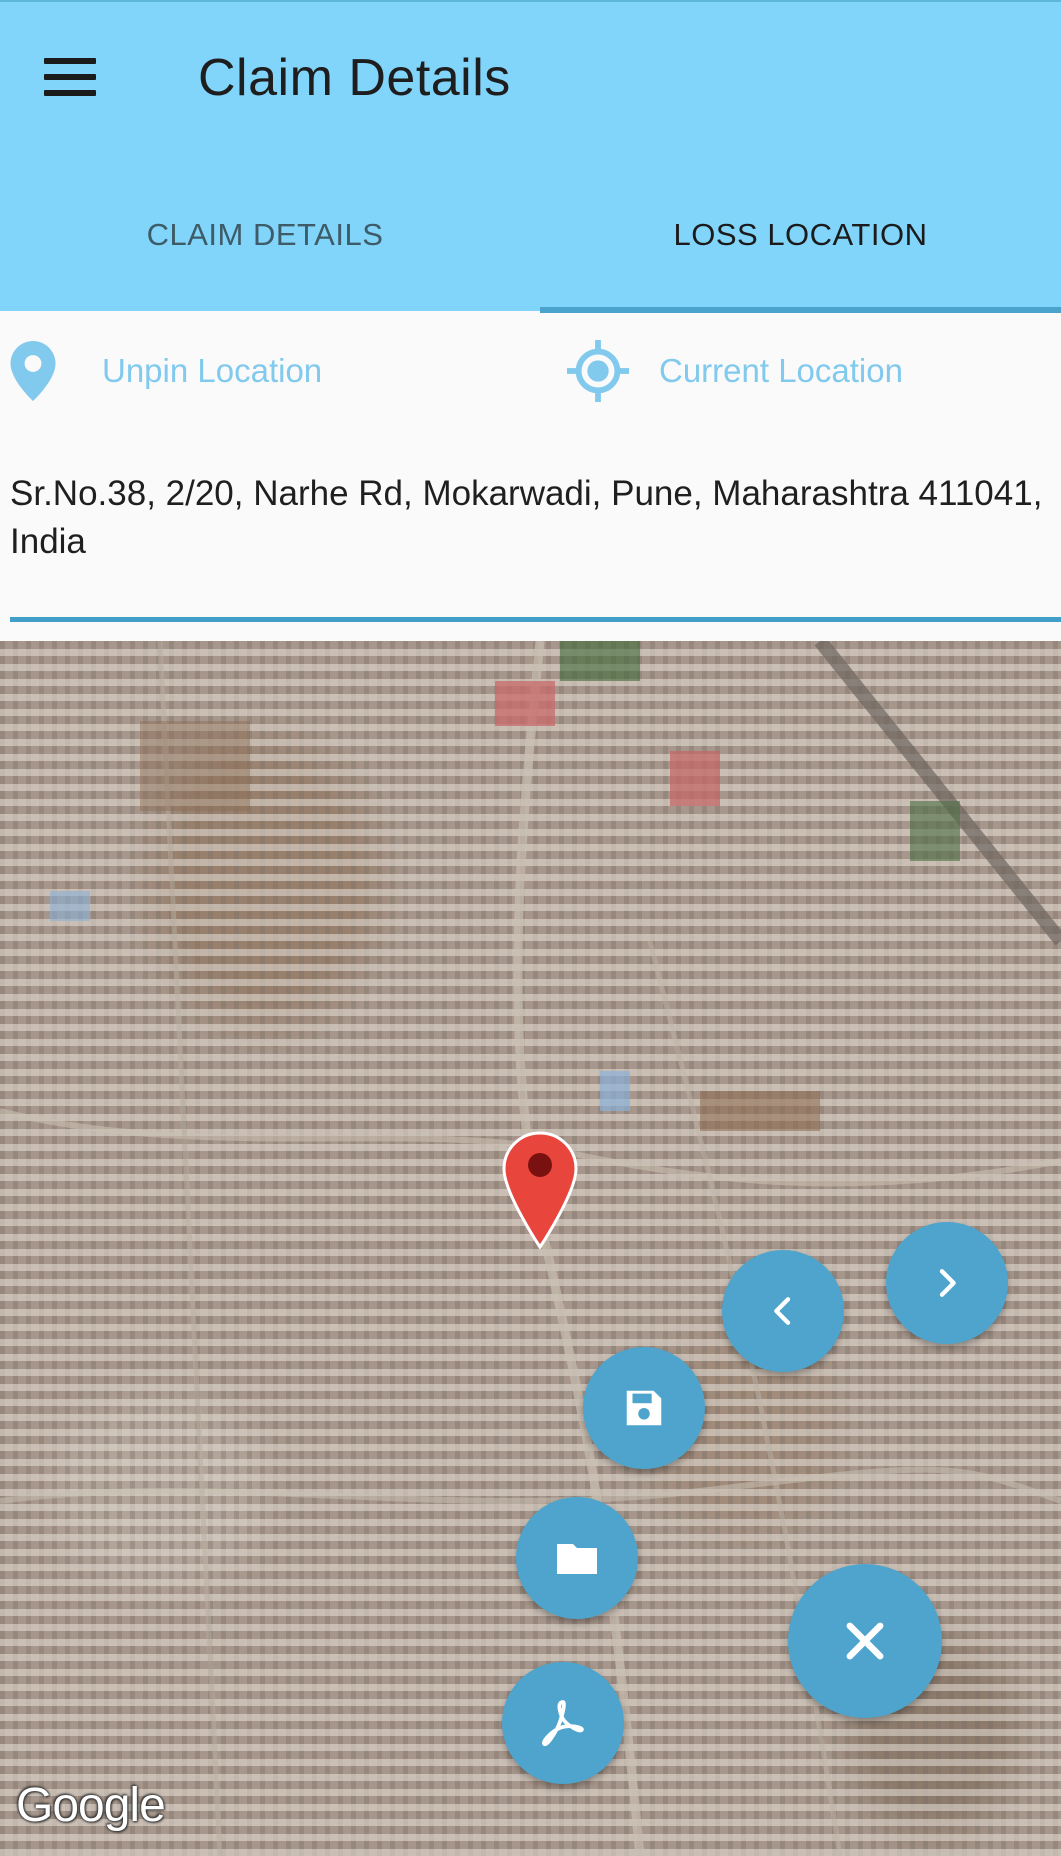 The image size is (1061, 1856). I want to click on google-attribution: Google, so click(91, 1805).